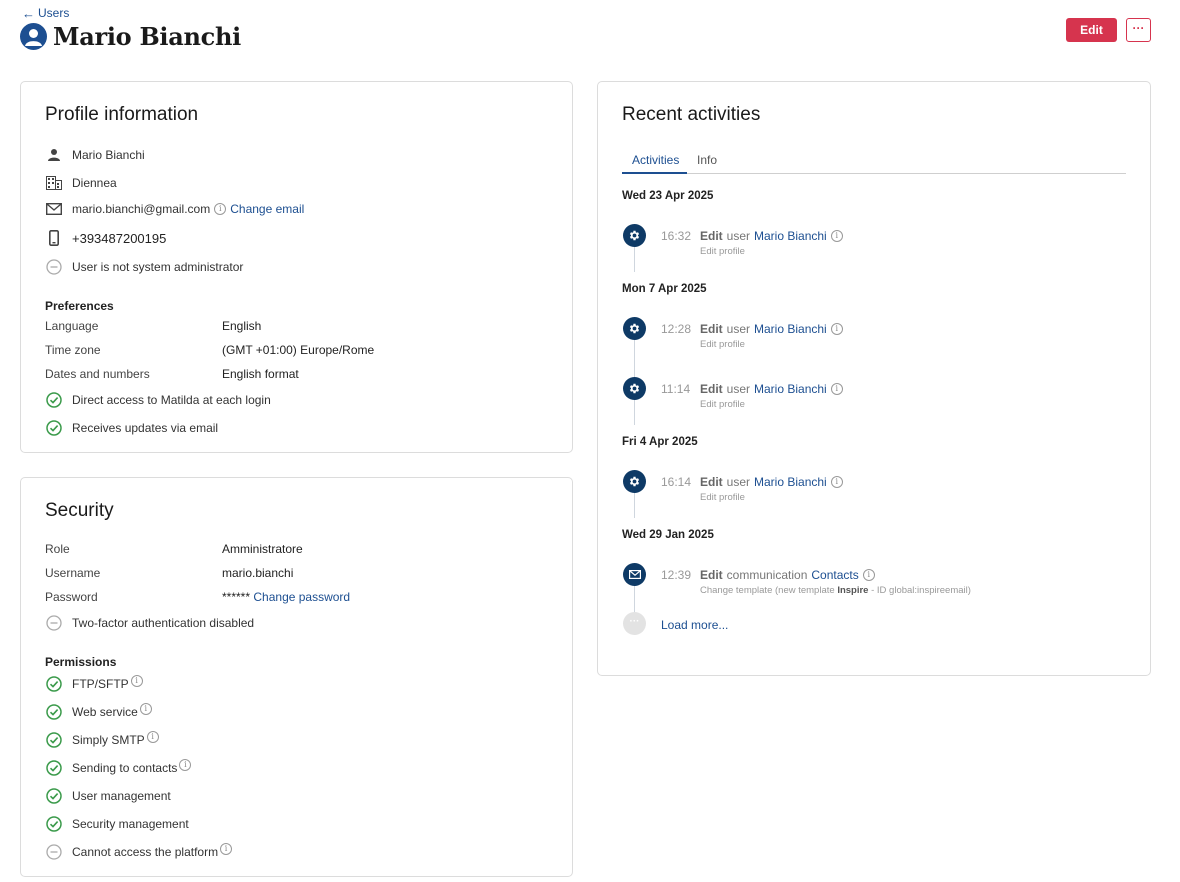  I want to click on activities-tabs: Activities Info, so click(874, 163).